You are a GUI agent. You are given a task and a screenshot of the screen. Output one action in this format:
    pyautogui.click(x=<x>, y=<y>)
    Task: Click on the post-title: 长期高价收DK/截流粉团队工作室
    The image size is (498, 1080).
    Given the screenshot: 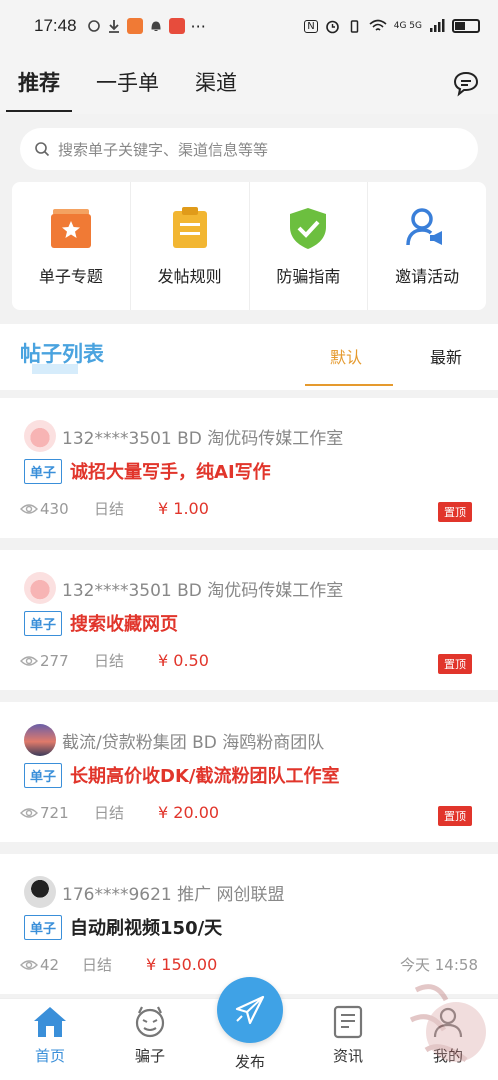 What is the action you would take?
    pyautogui.click(x=205, y=776)
    